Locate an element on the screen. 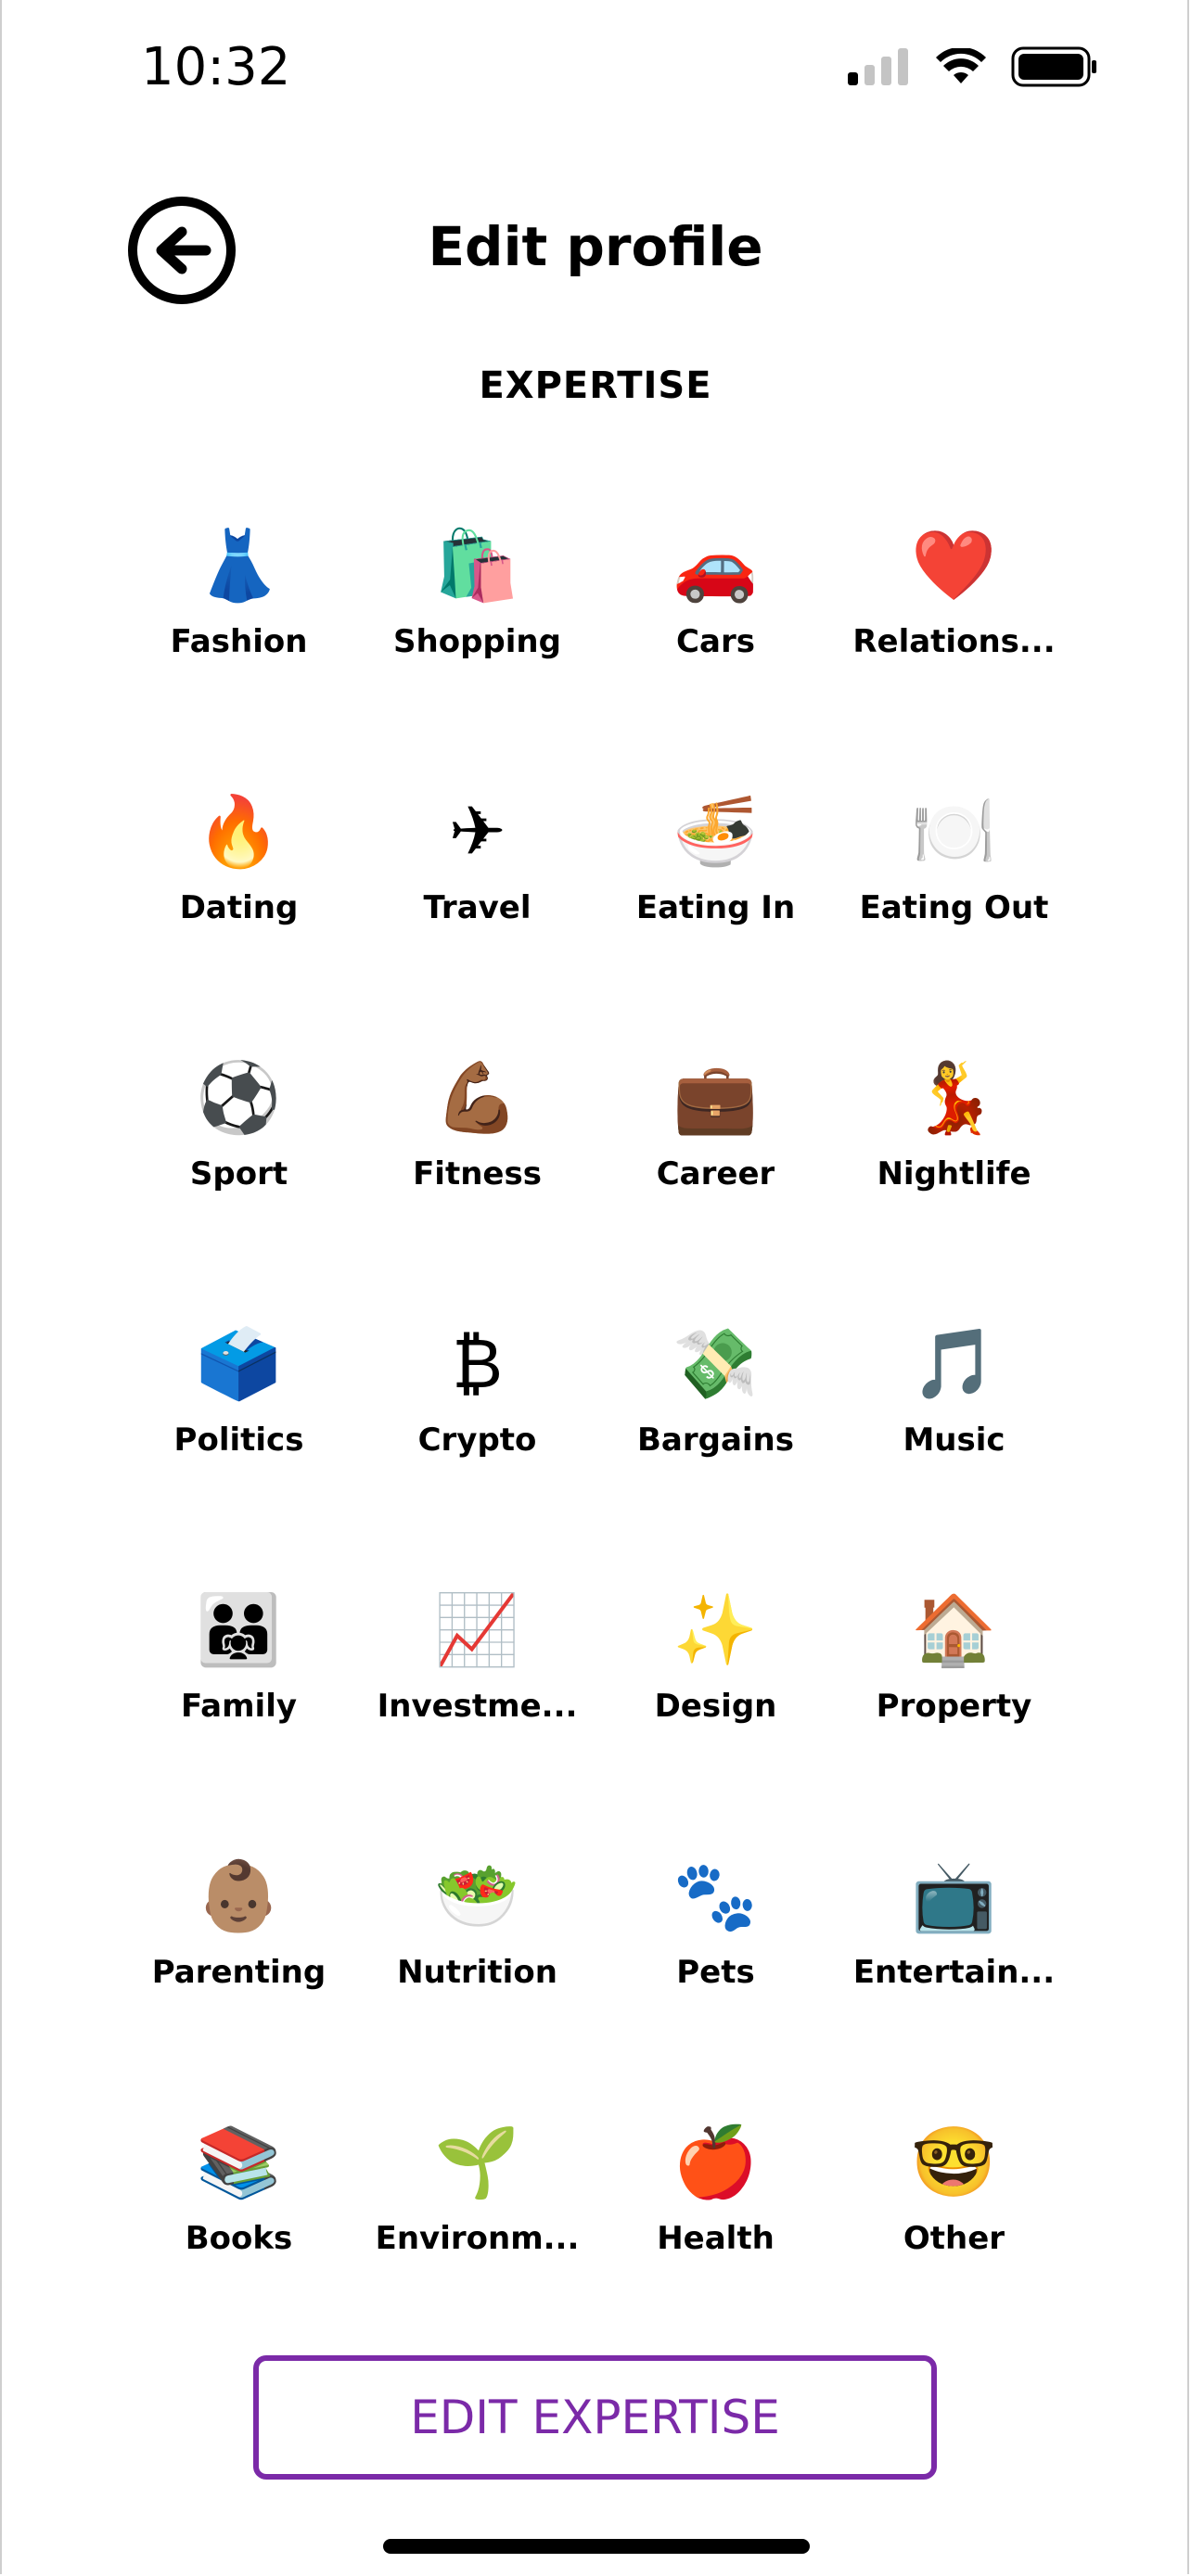 This screenshot has height=2576, width=1191. expertise-item-eating-in: 🍜 Eating In is located at coordinates (715, 900).